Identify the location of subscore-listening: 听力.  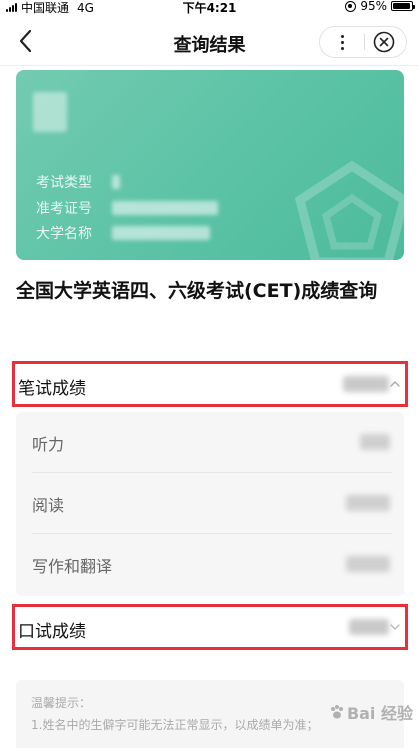
(212, 442).